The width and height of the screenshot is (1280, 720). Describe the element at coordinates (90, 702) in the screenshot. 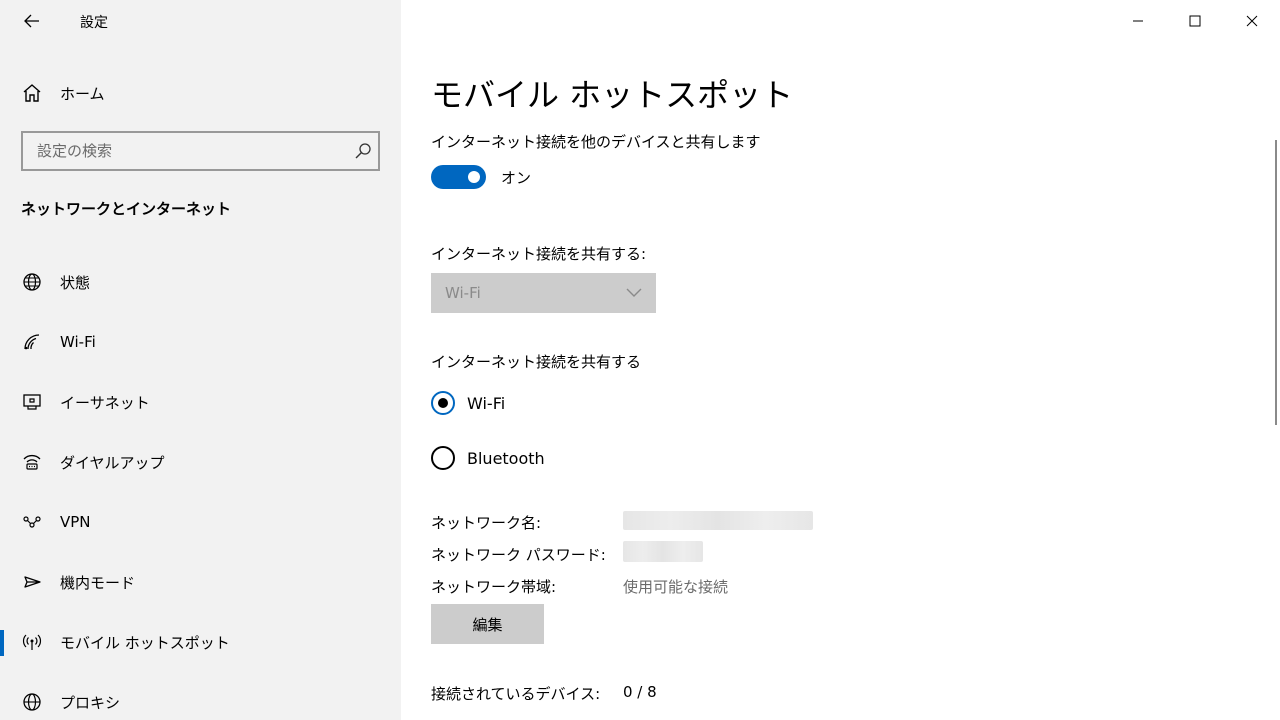

I see `sidebar-item-label: プロキシ` at that location.